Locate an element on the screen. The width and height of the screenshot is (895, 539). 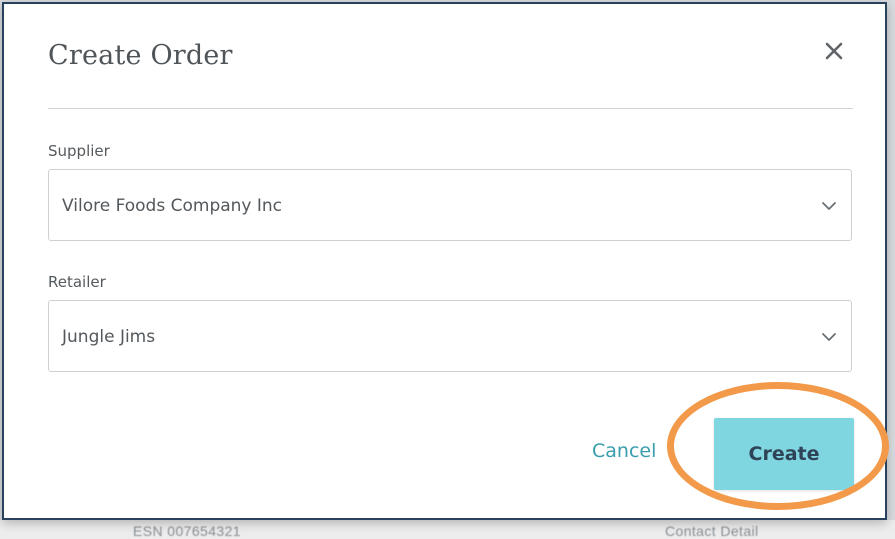
header-divider is located at coordinates (450, 108).